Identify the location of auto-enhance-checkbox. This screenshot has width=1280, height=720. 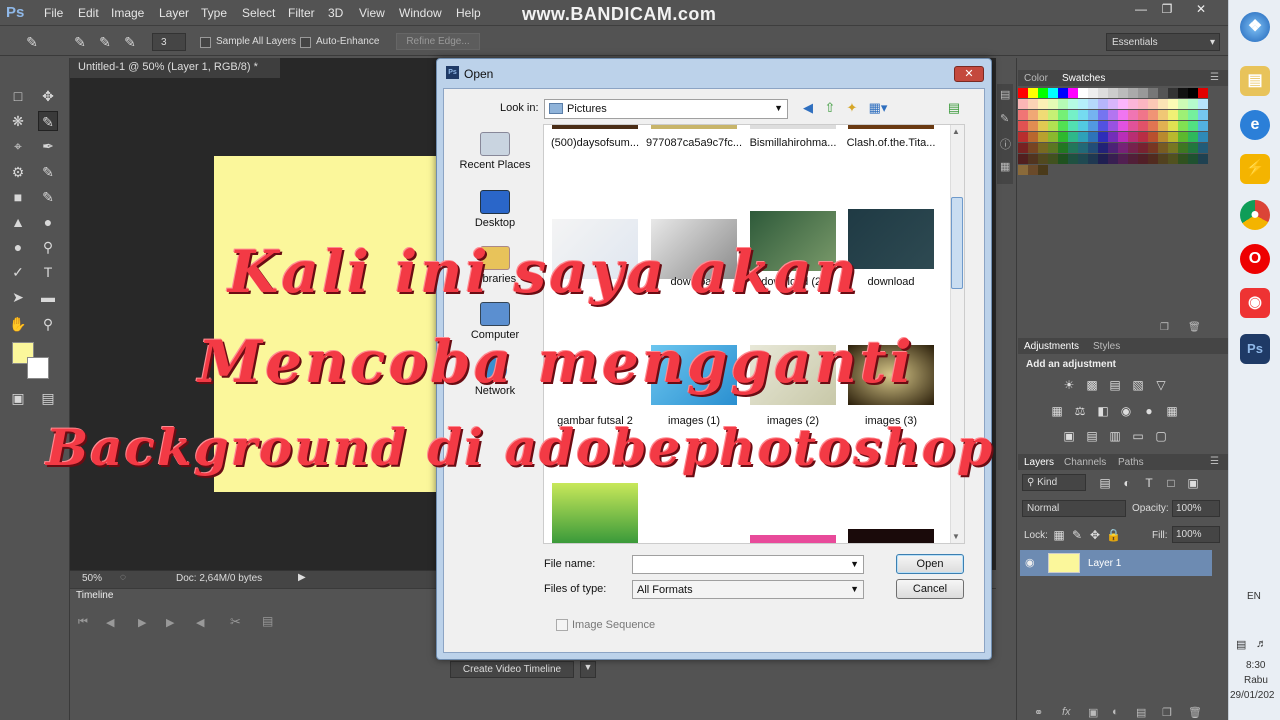
(305, 42).